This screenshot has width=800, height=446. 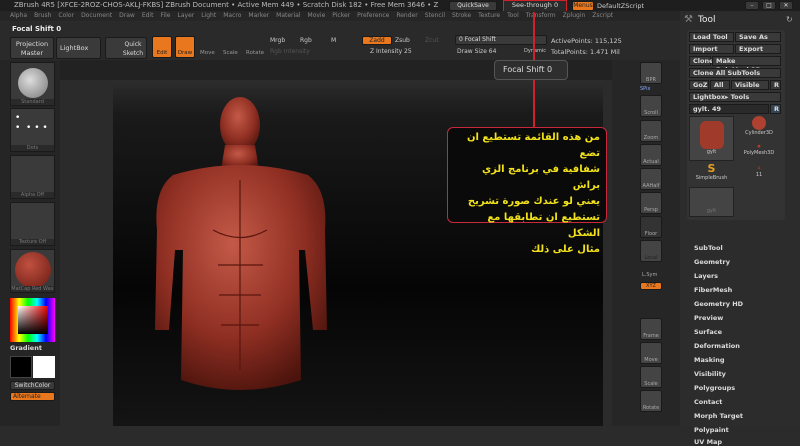 What do you see at coordinates (775, 85) in the screenshot?
I see `goz-r-button: R` at bounding box center [775, 85].